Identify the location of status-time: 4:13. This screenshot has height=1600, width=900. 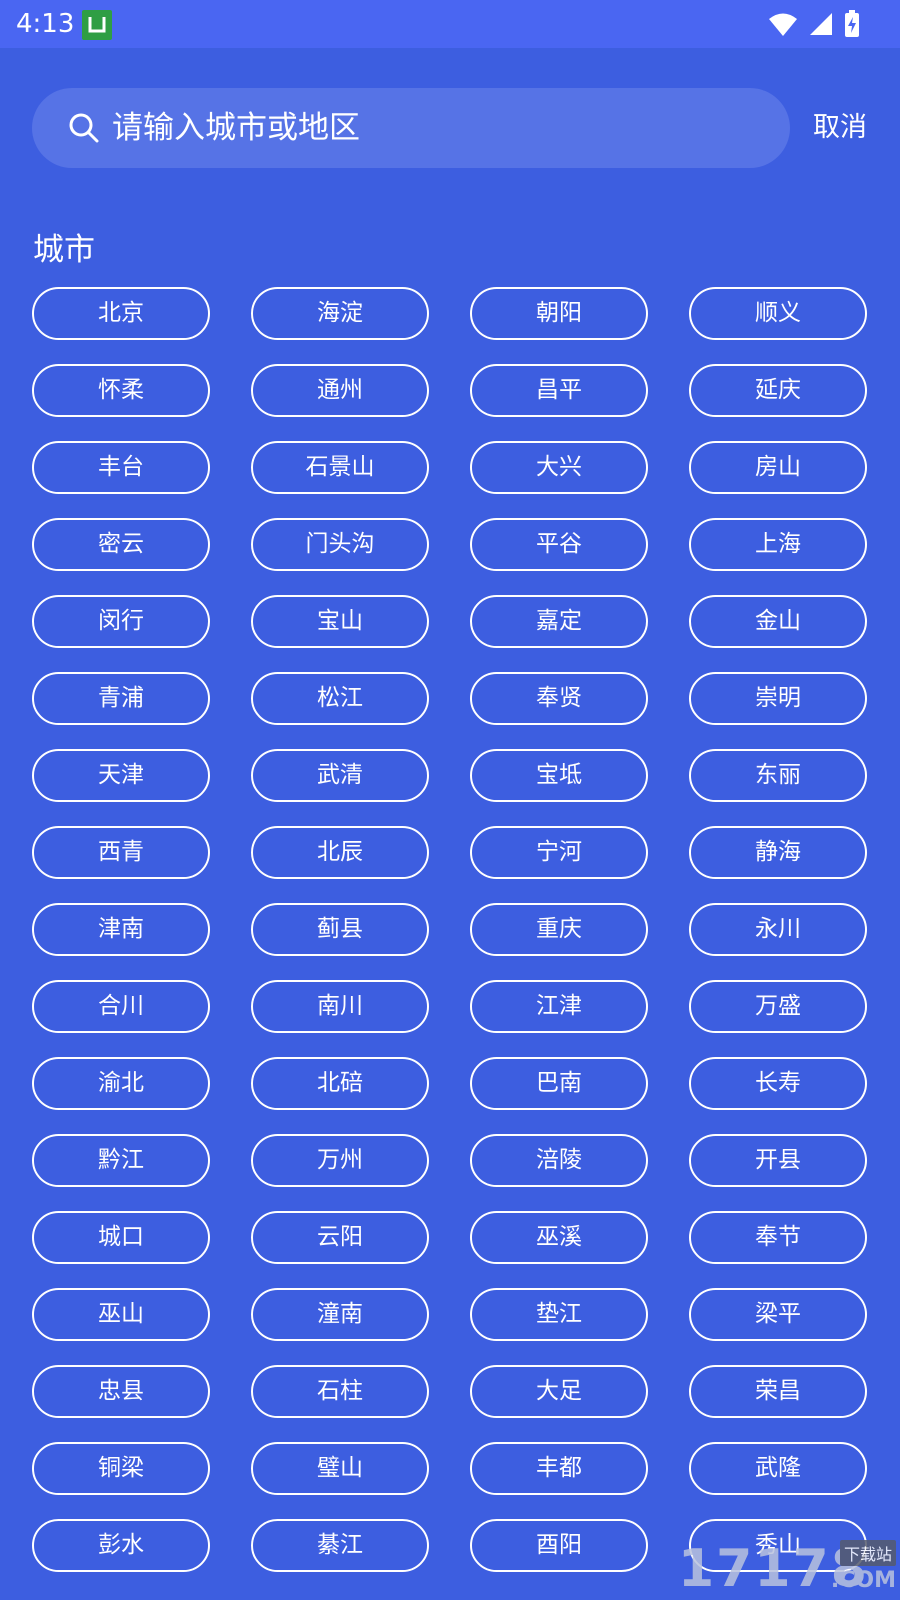
(45, 24).